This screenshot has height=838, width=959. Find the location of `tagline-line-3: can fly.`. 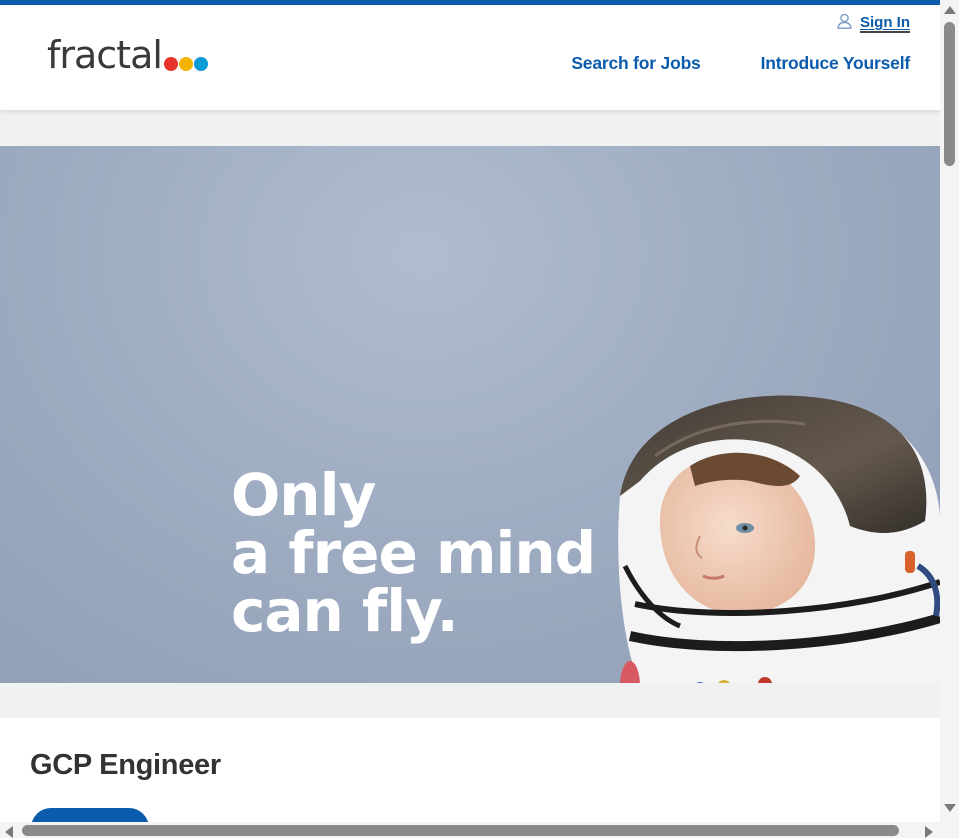

tagline-line-3: can fly. is located at coordinates (345, 611).